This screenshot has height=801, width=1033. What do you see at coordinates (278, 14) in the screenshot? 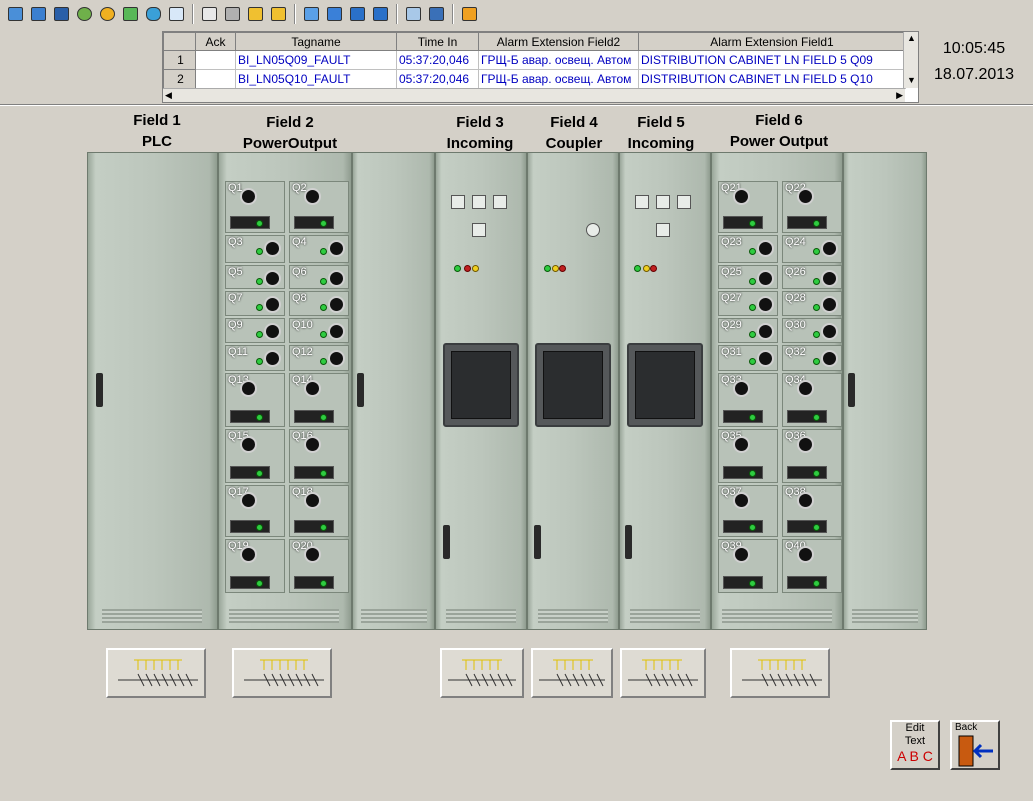
I see `lock-up-icon` at bounding box center [278, 14].